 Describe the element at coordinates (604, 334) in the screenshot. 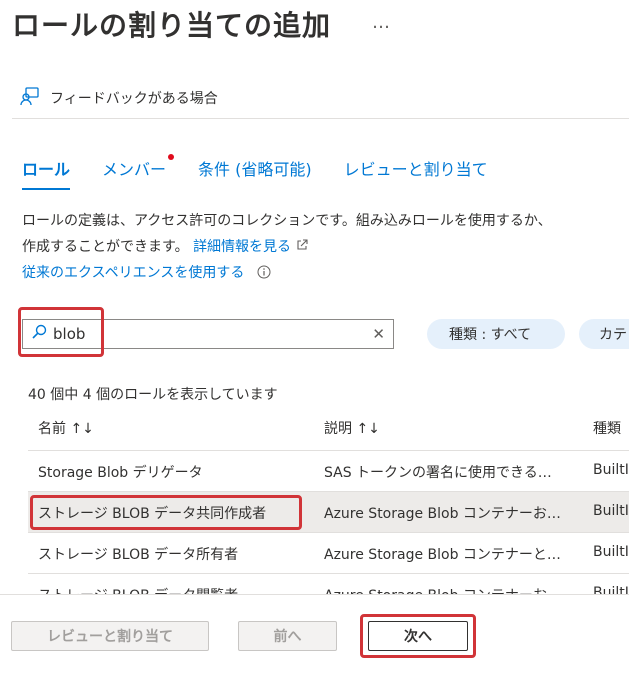

I see `category-filter-pill: カテ` at that location.